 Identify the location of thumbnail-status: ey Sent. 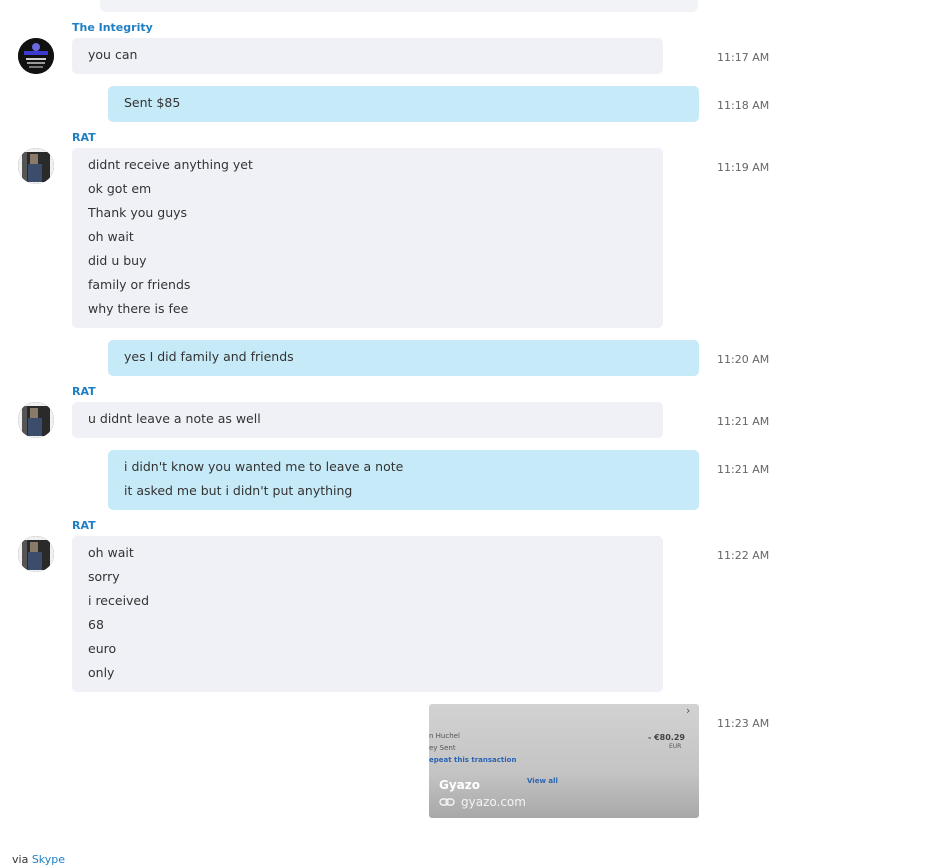
(442, 748).